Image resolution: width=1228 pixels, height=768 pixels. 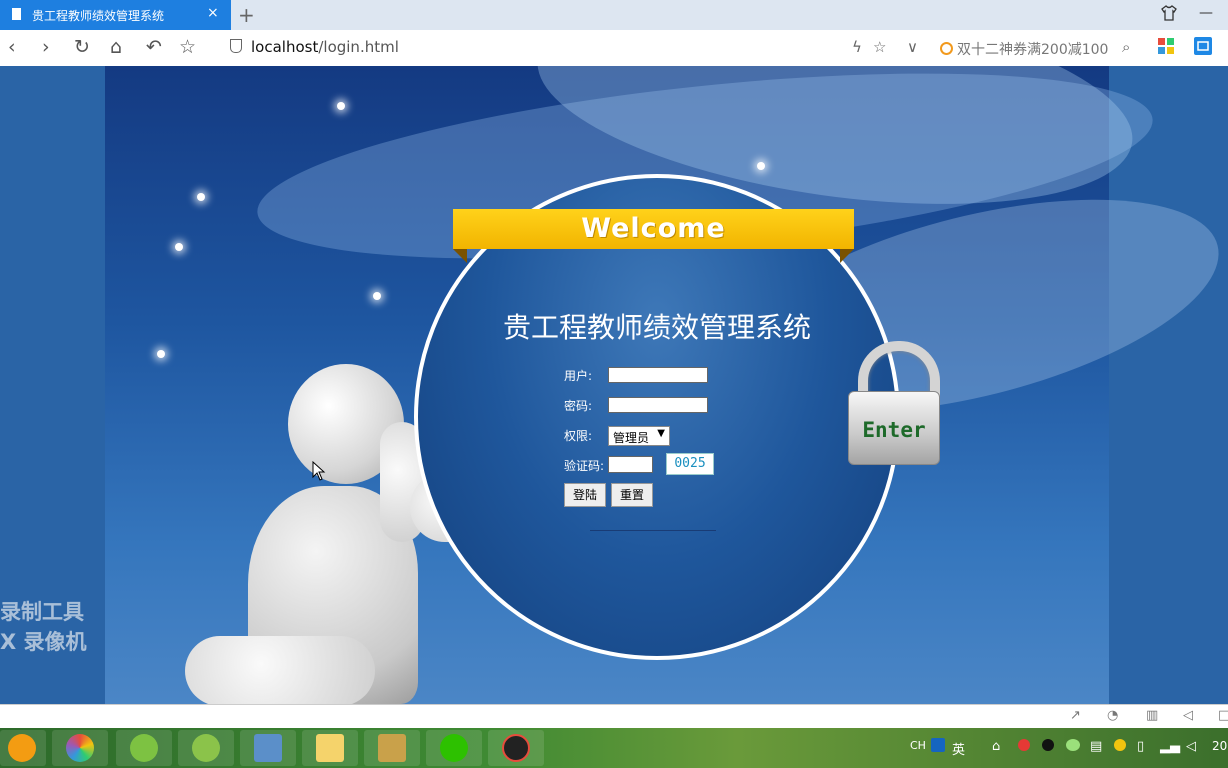 What do you see at coordinates (879, 47) in the screenshot?
I see `bookmark-star-icon: ☆` at bounding box center [879, 47].